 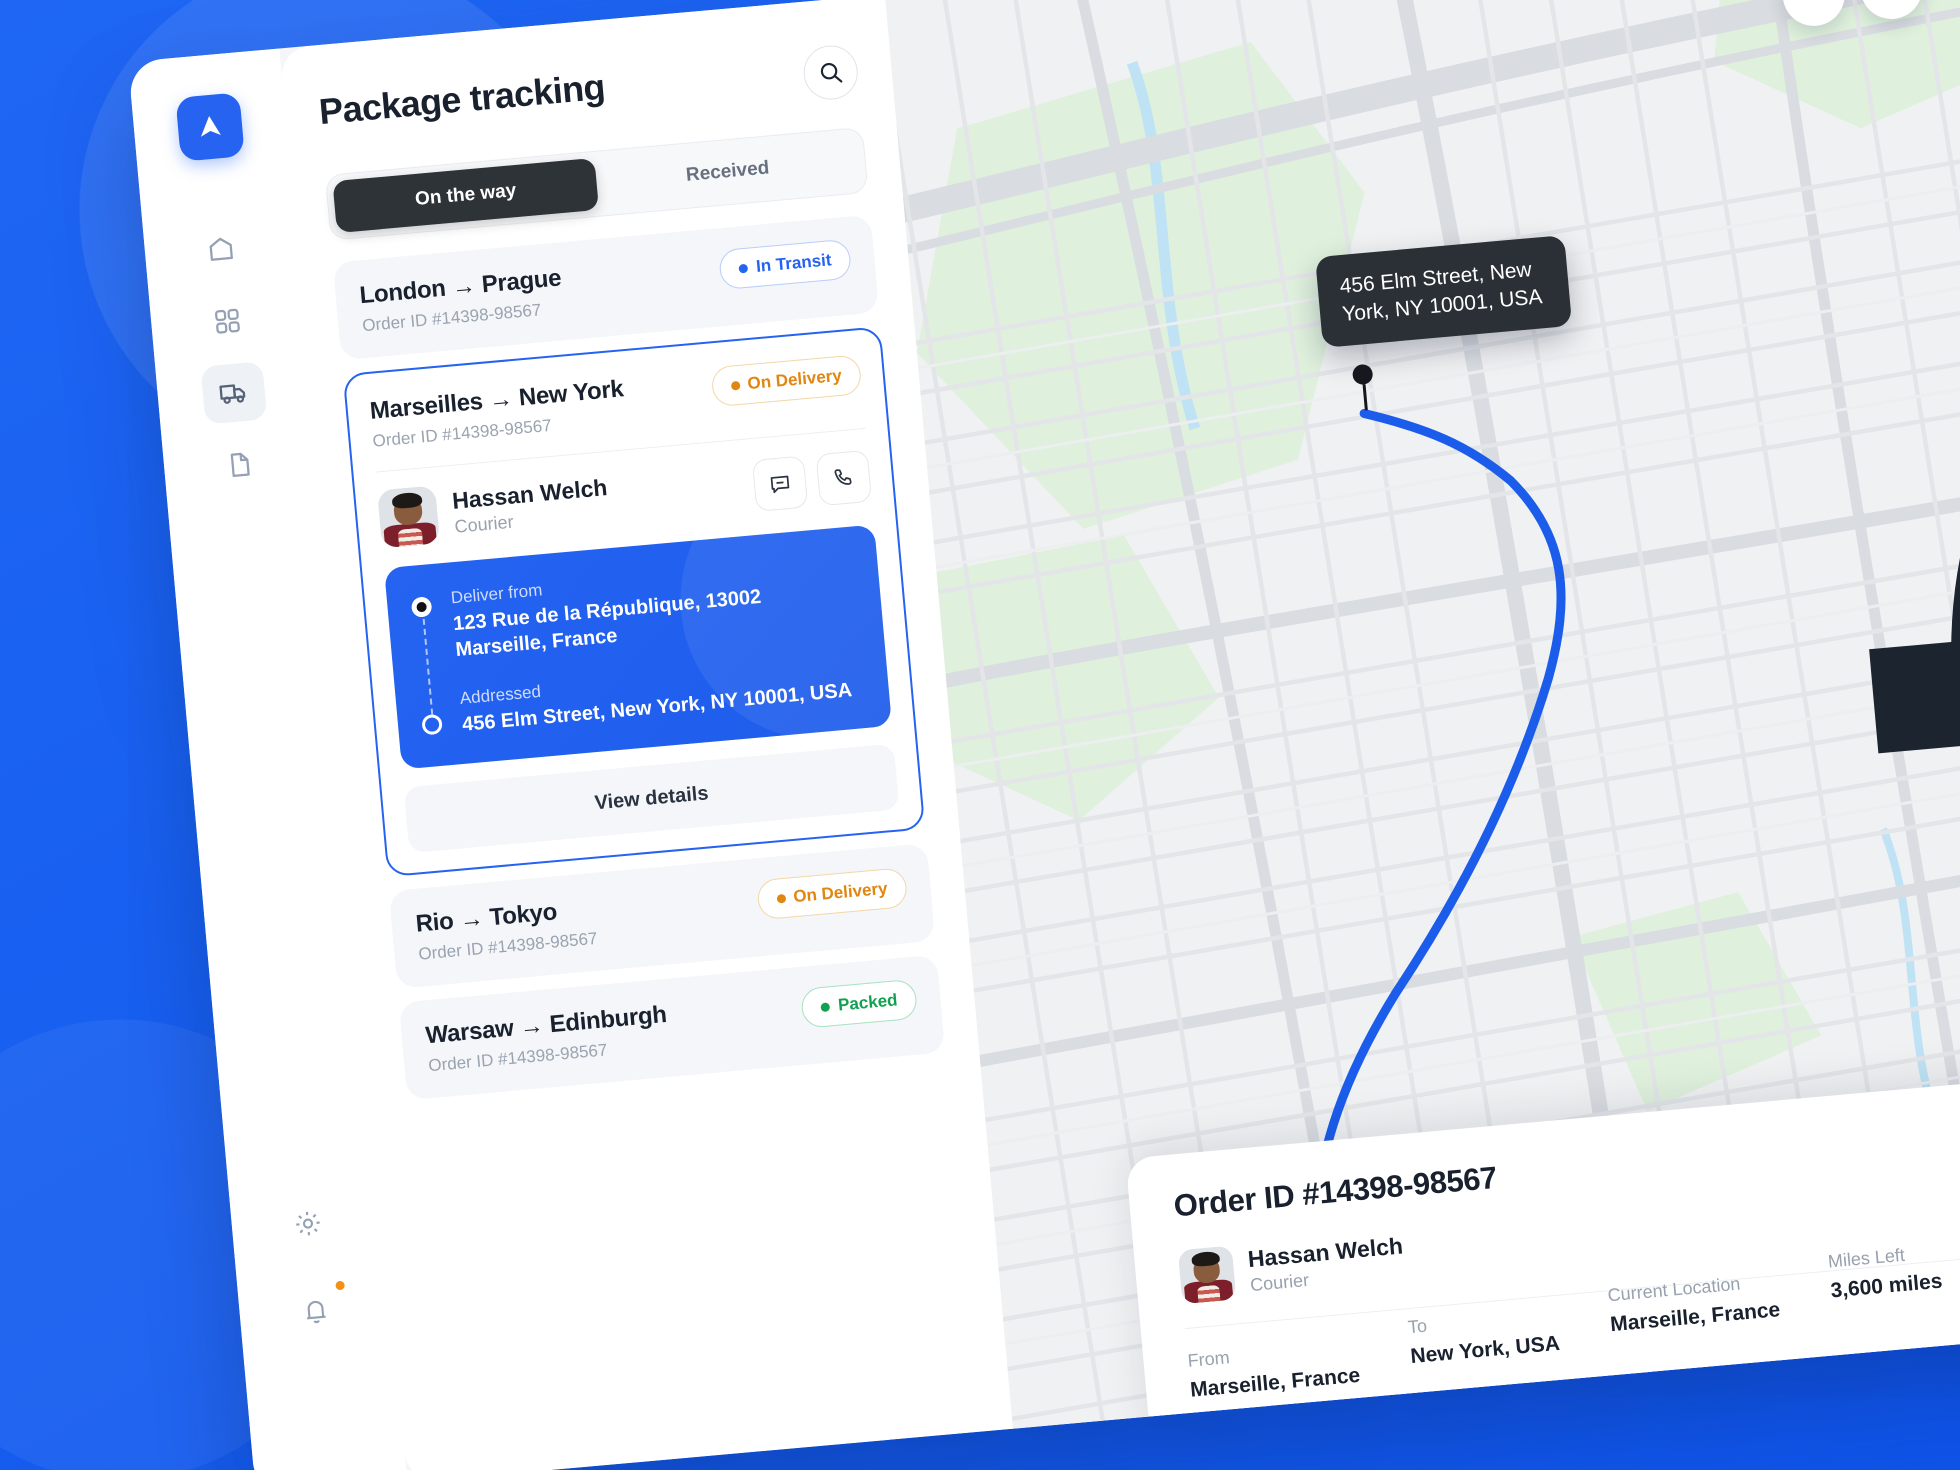 I want to click on status-badge: In Transit, so click(x=785, y=264).